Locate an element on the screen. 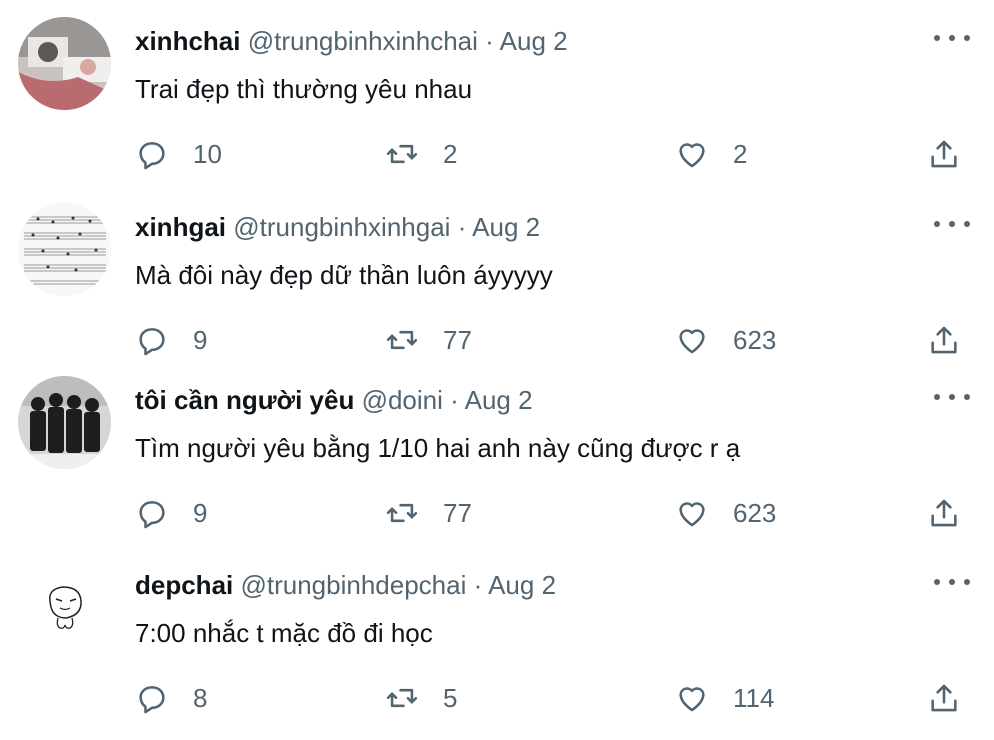 The height and width of the screenshot is (740, 994). reply-button: 8 is located at coordinates (171, 698).